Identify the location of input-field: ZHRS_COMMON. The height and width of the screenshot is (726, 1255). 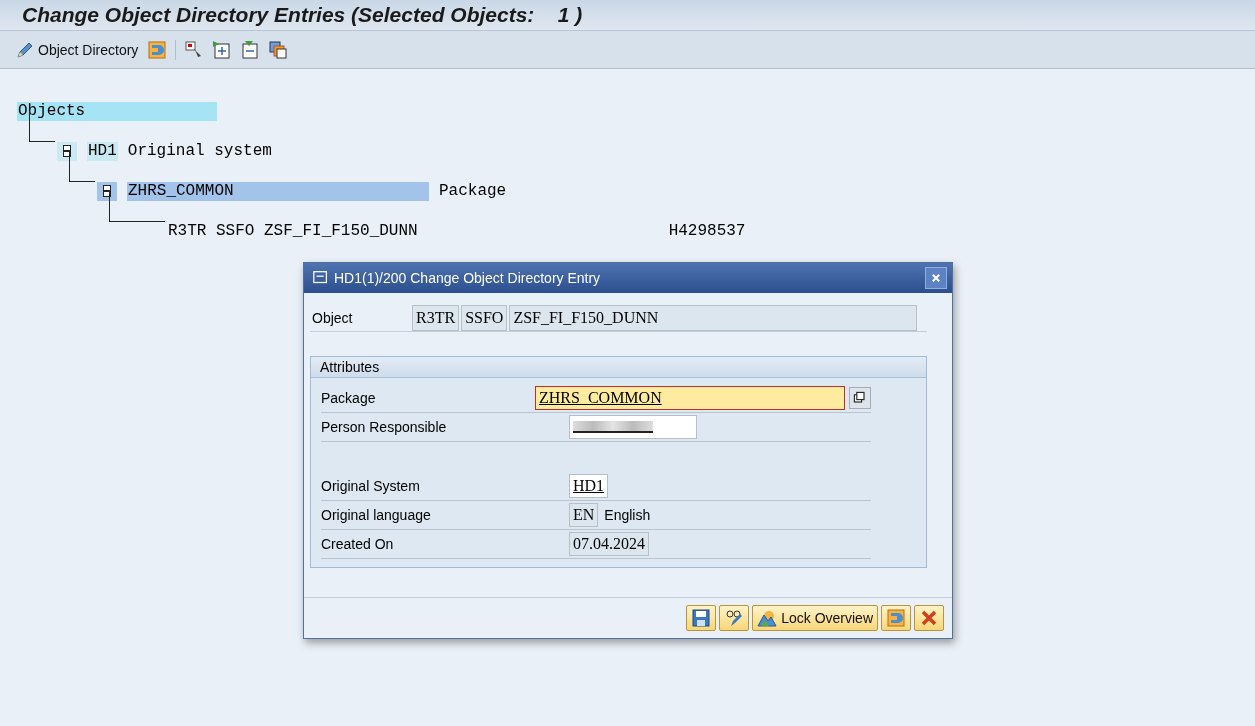
(690, 398).